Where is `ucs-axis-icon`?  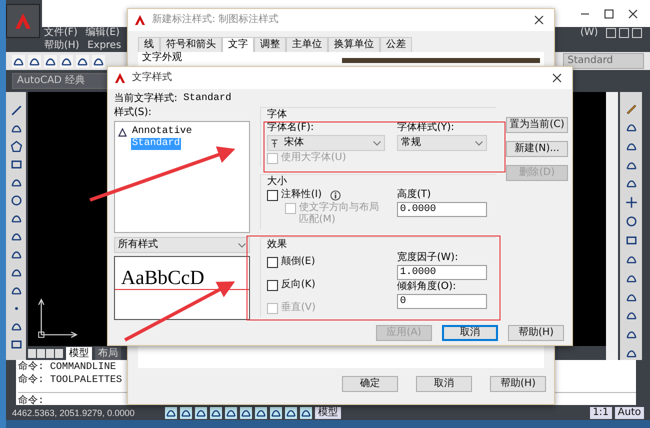
ucs-axis-icon is located at coordinates (58, 318).